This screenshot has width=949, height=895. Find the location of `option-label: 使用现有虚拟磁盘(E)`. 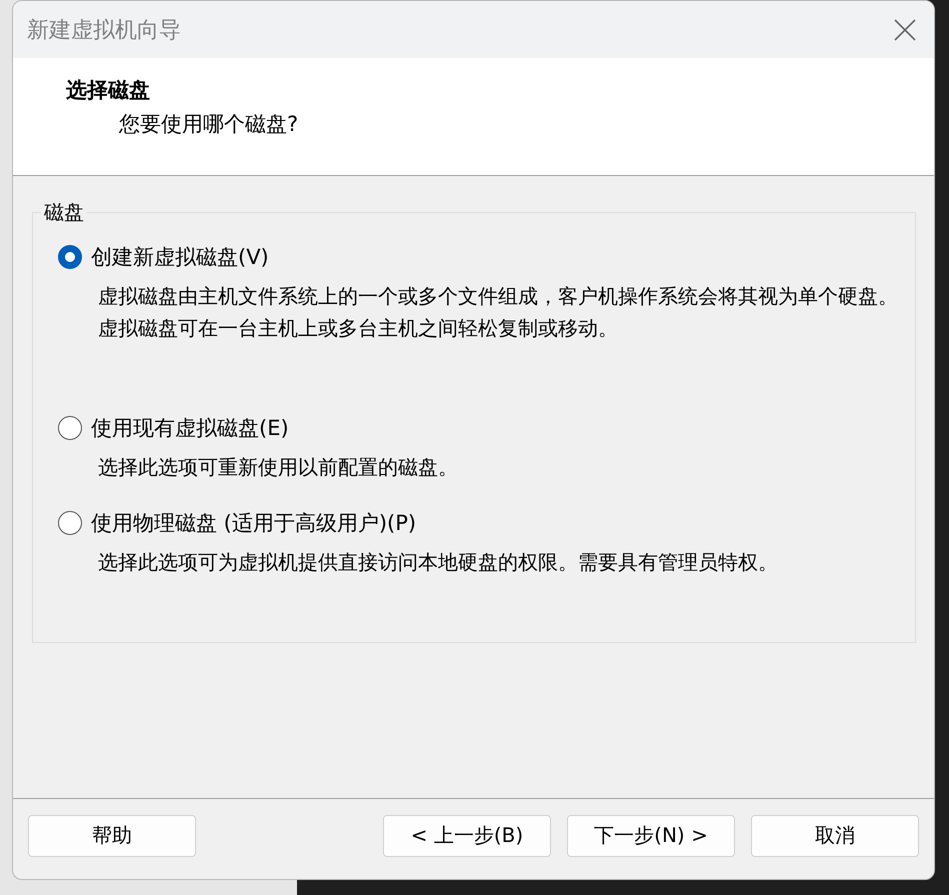

option-label: 使用现有虚拟磁盘(E) is located at coordinates (190, 428).